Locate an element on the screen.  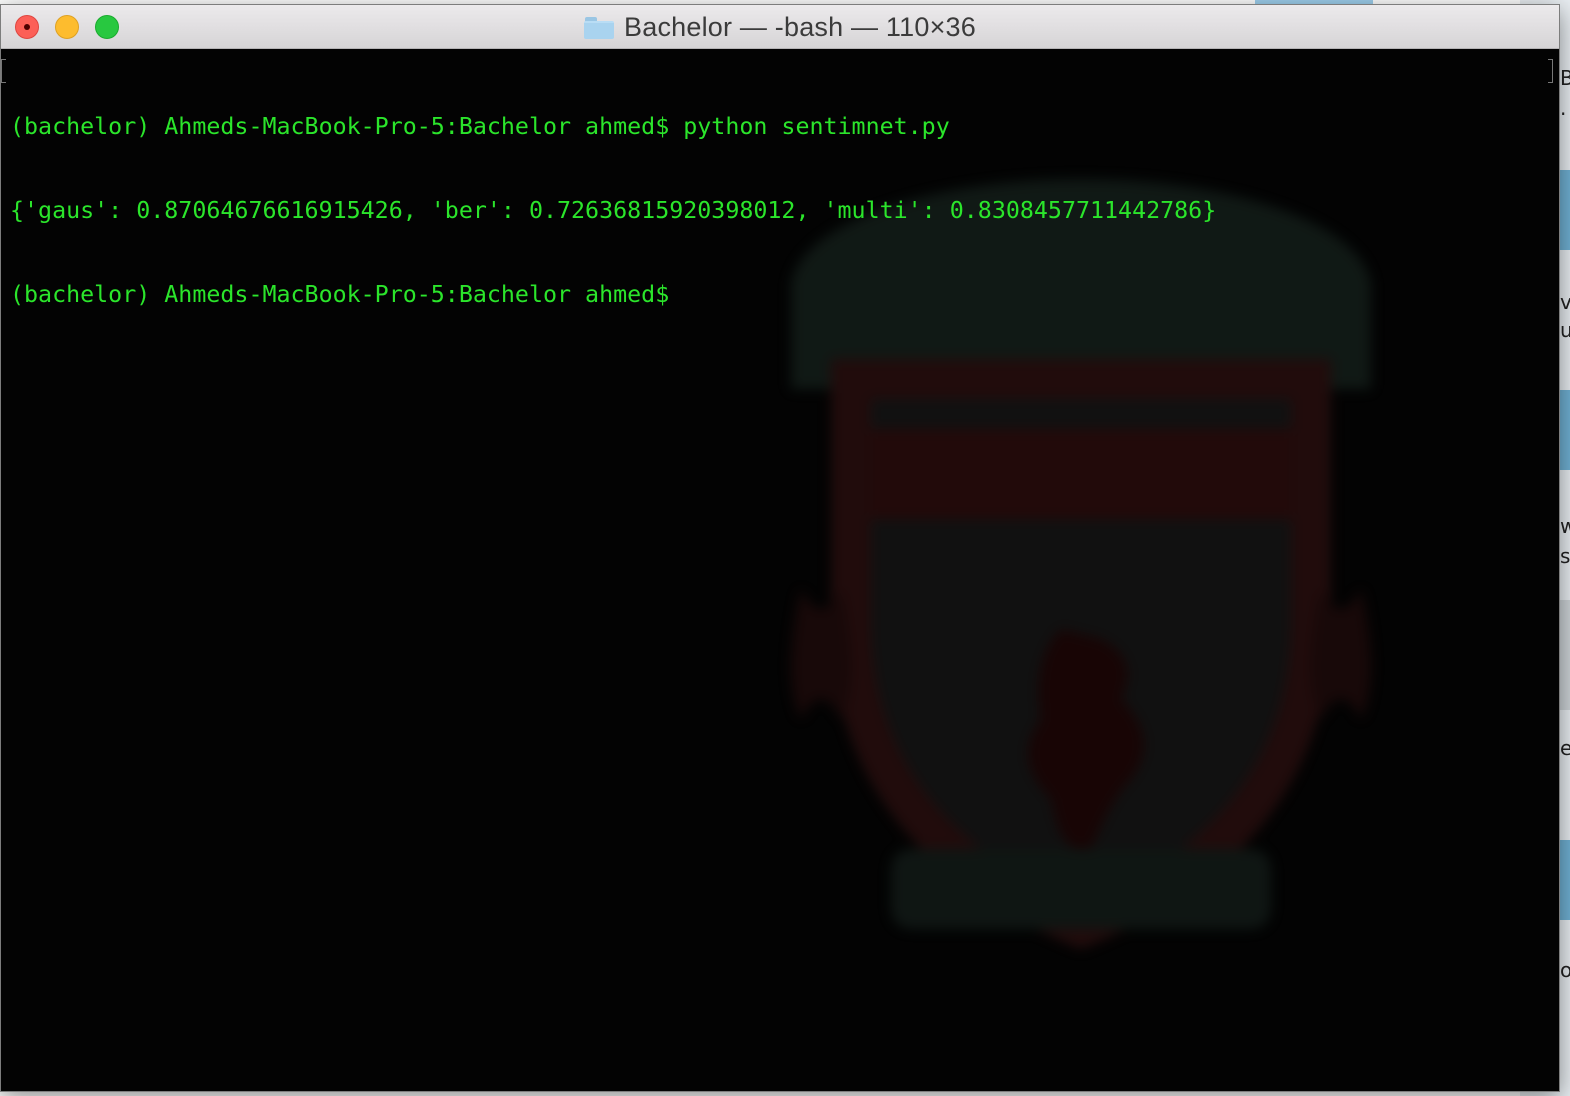
folder-icon is located at coordinates (599, 27).